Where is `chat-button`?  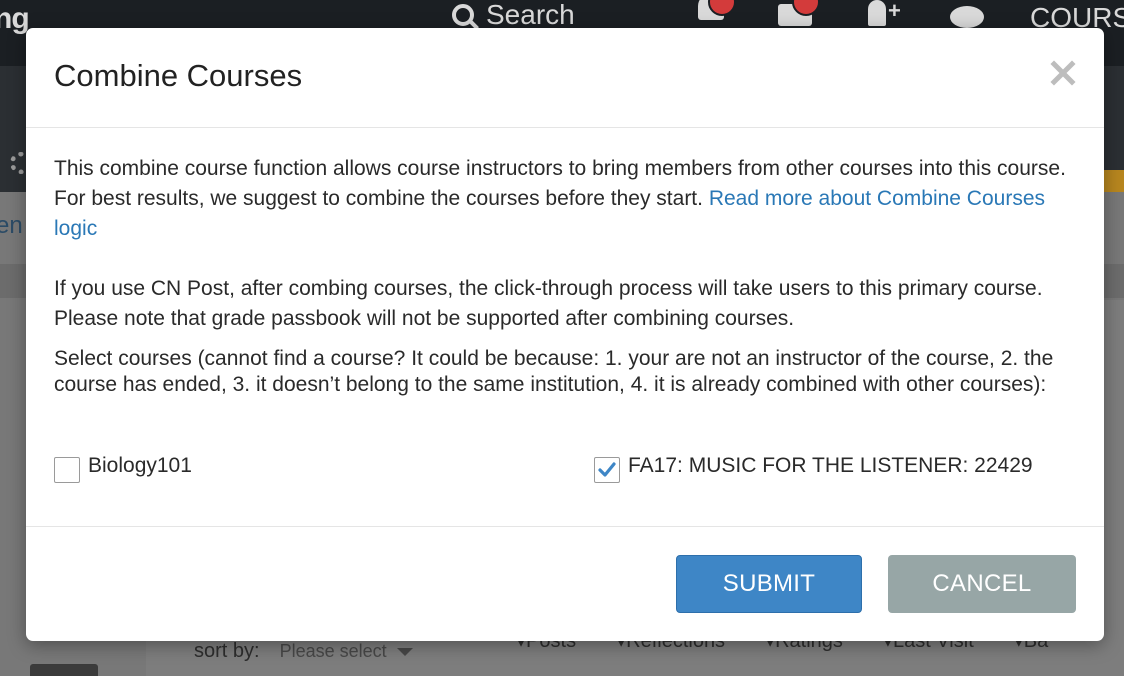
chat-button is located at coordinates (967, 14).